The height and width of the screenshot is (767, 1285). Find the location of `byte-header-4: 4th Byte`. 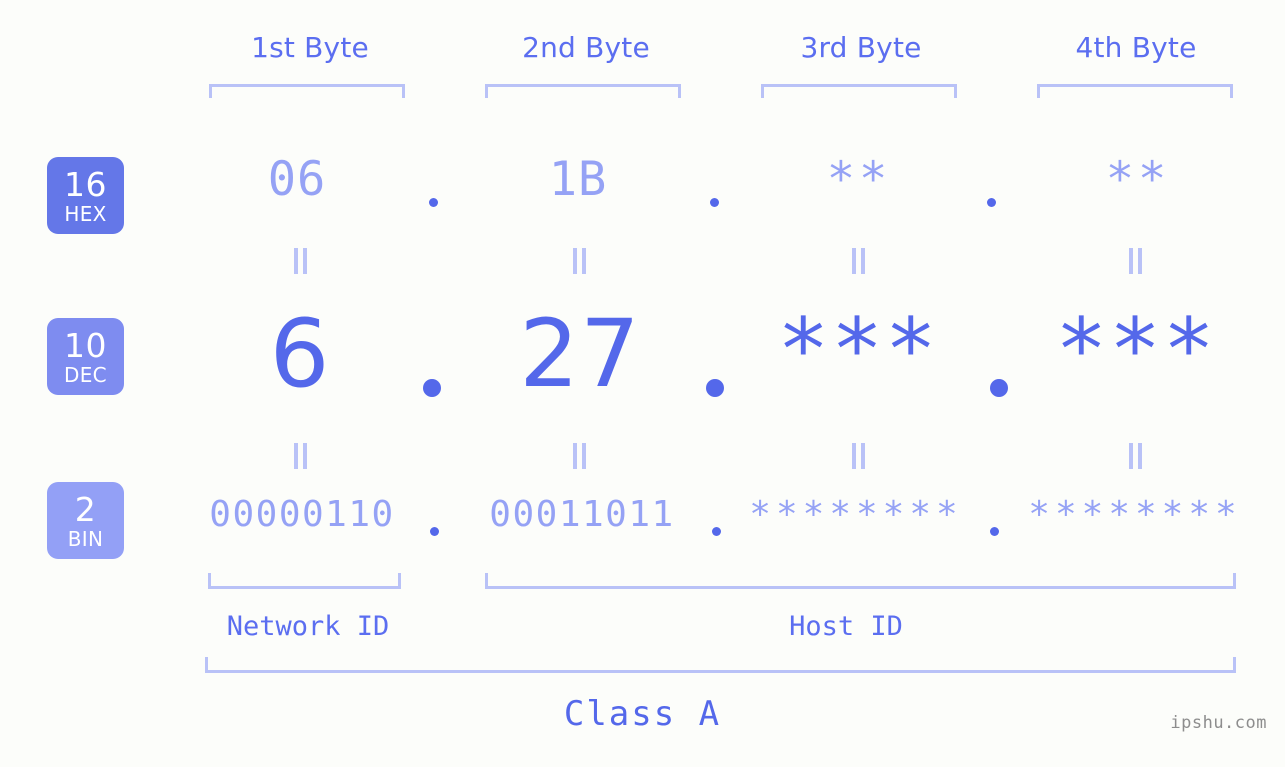

byte-header-4: 4th Byte is located at coordinates (1136, 47).